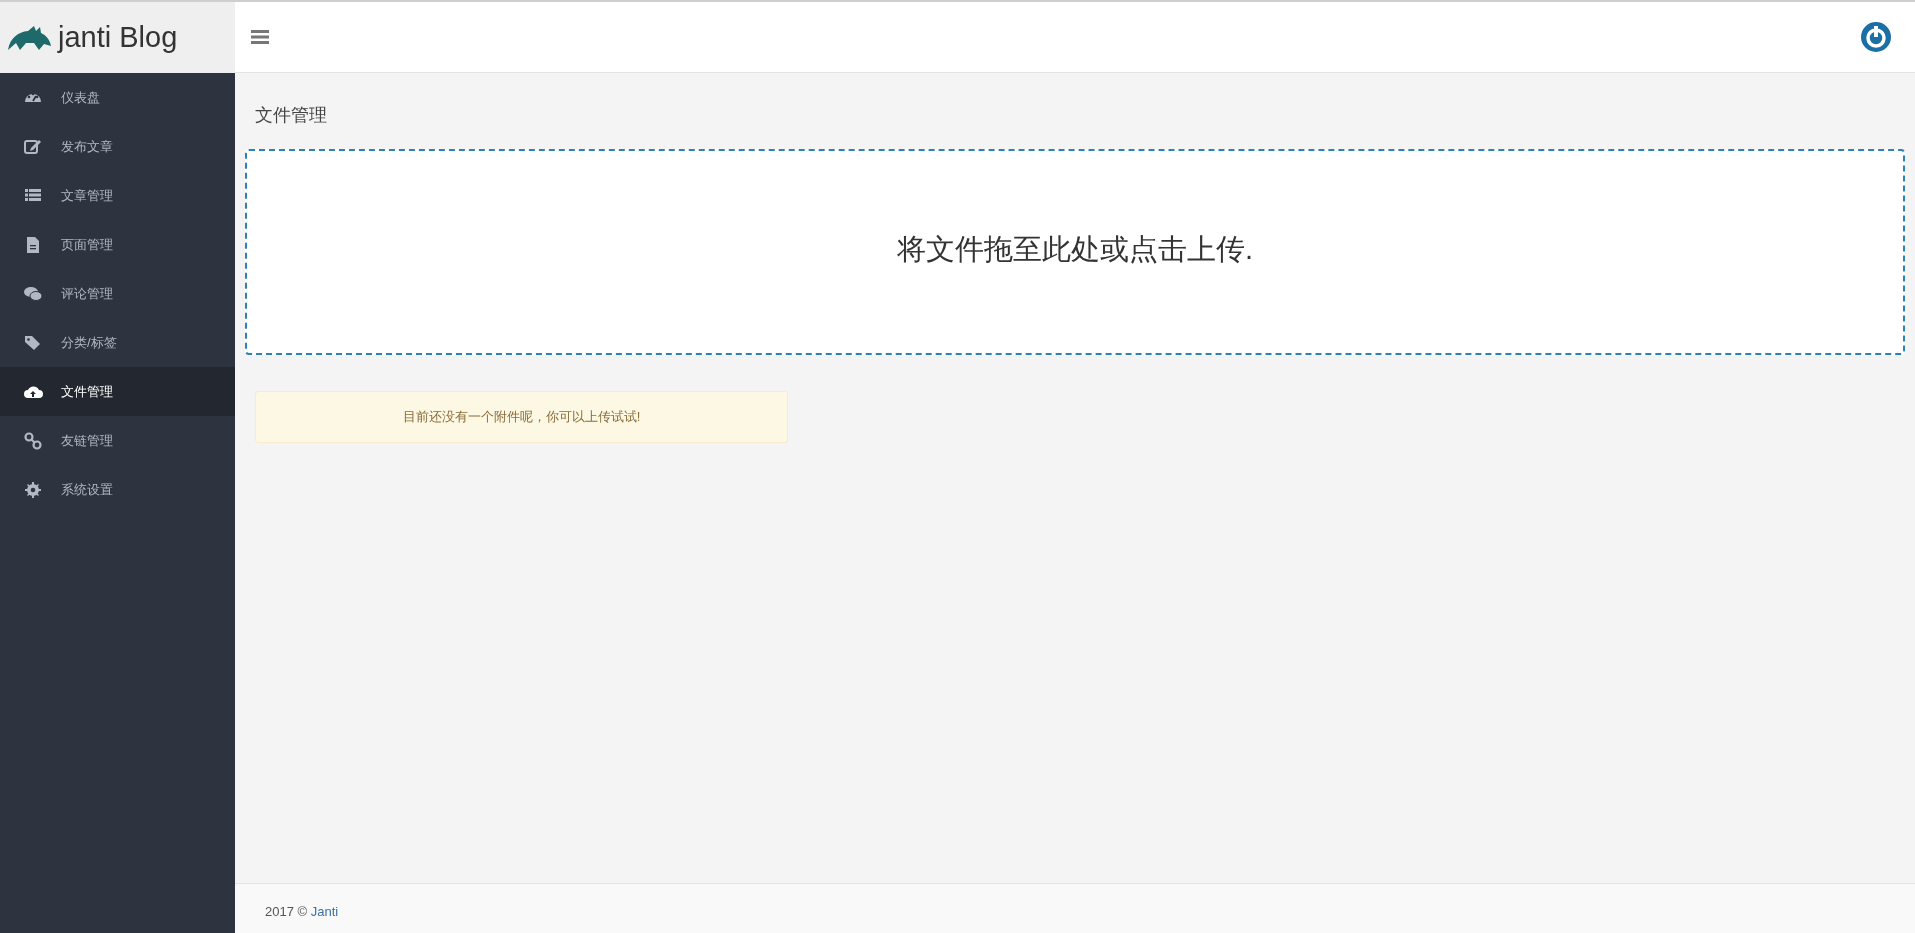 The width and height of the screenshot is (1915, 933). I want to click on brand-logo-area: janti Blog, so click(117, 37).